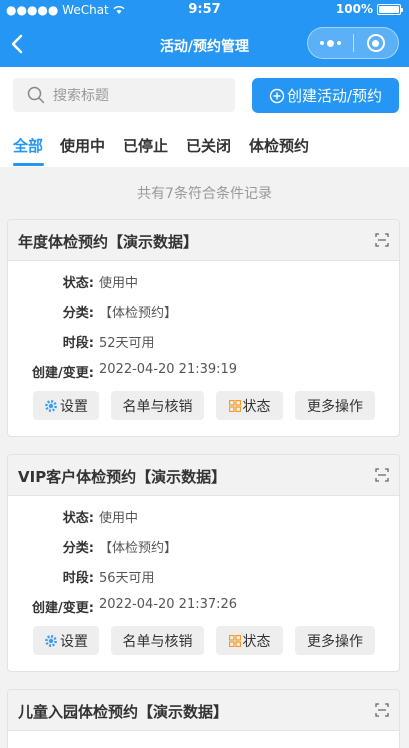  Describe the element at coordinates (127, 343) in the screenshot. I see `period-value: 52天可用` at that location.